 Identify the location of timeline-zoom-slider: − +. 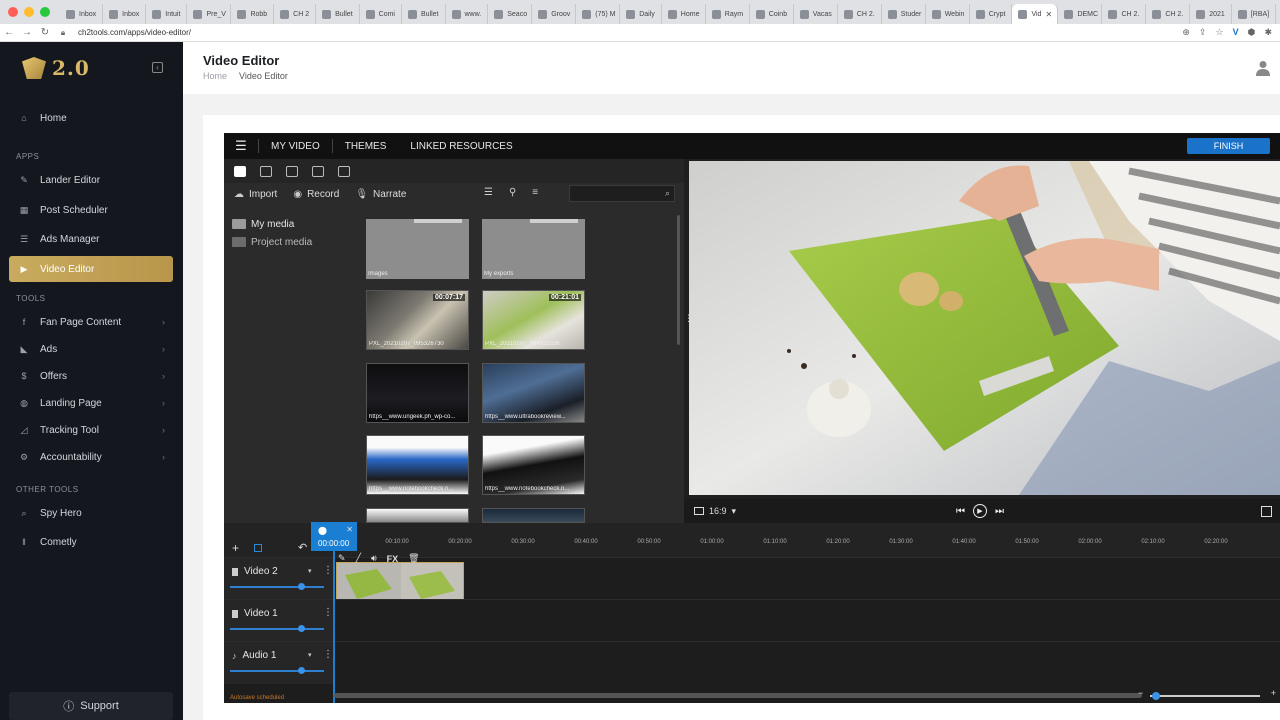
(1207, 694).